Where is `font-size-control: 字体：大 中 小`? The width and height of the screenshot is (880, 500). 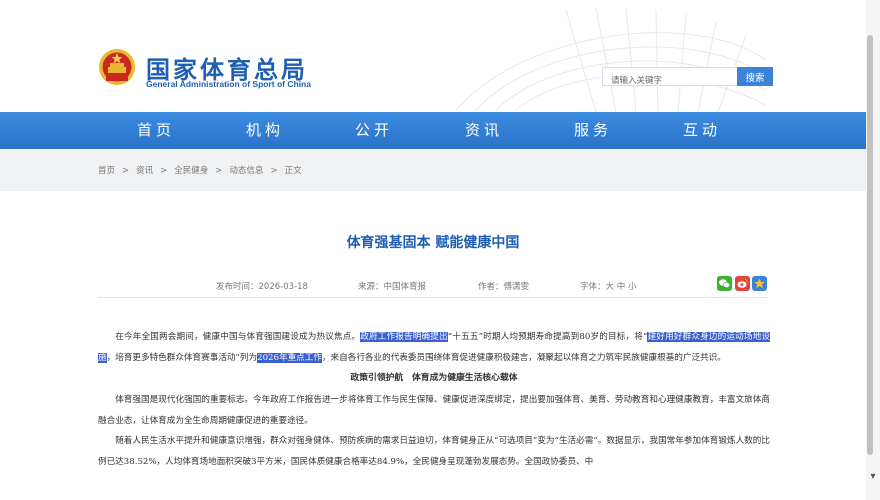
font-size-control: 字体：大 中 小 is located at coordinates (608, 286).